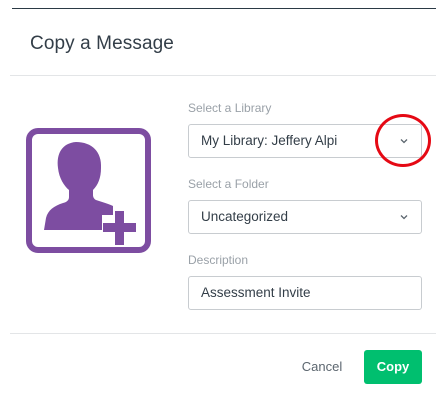 The height and width of the screenshot is (395, 436). Describe the element at coordinates (305, 217) in the screenshot. I see `folder-select: Uncategorized` at that location.